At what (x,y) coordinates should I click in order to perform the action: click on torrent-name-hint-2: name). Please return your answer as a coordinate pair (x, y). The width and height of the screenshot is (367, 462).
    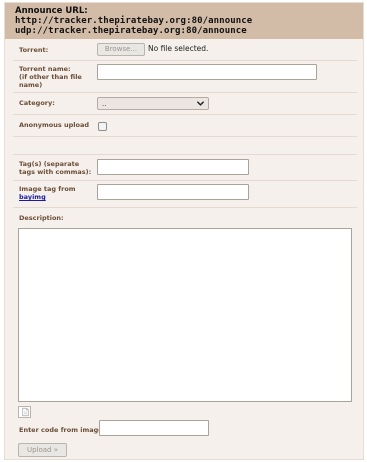
    Looking at the image, I should click on (31, 85).